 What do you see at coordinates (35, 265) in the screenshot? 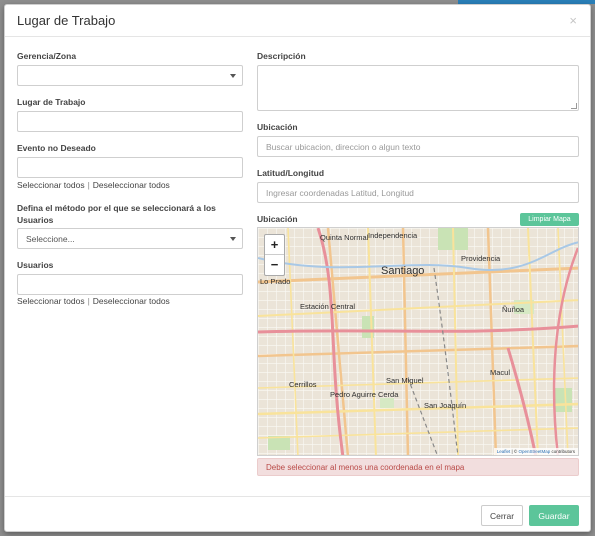
I see `usuarios-label: Usuarios` at bounding box center [35, 265].